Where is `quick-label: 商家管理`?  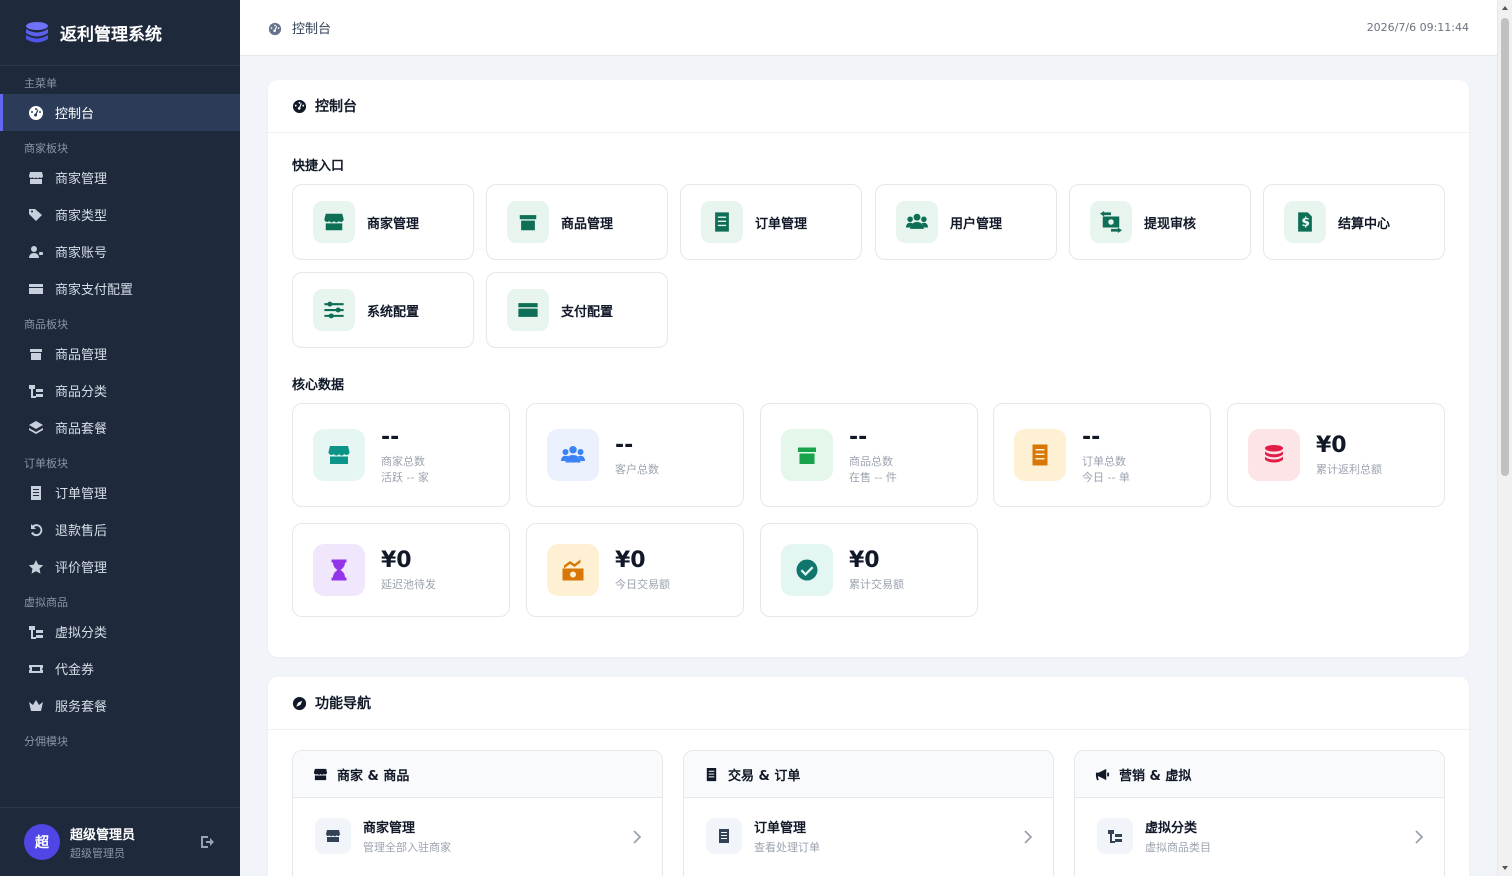 quick-label: 商家管理 is located at coordinates (393, 224).